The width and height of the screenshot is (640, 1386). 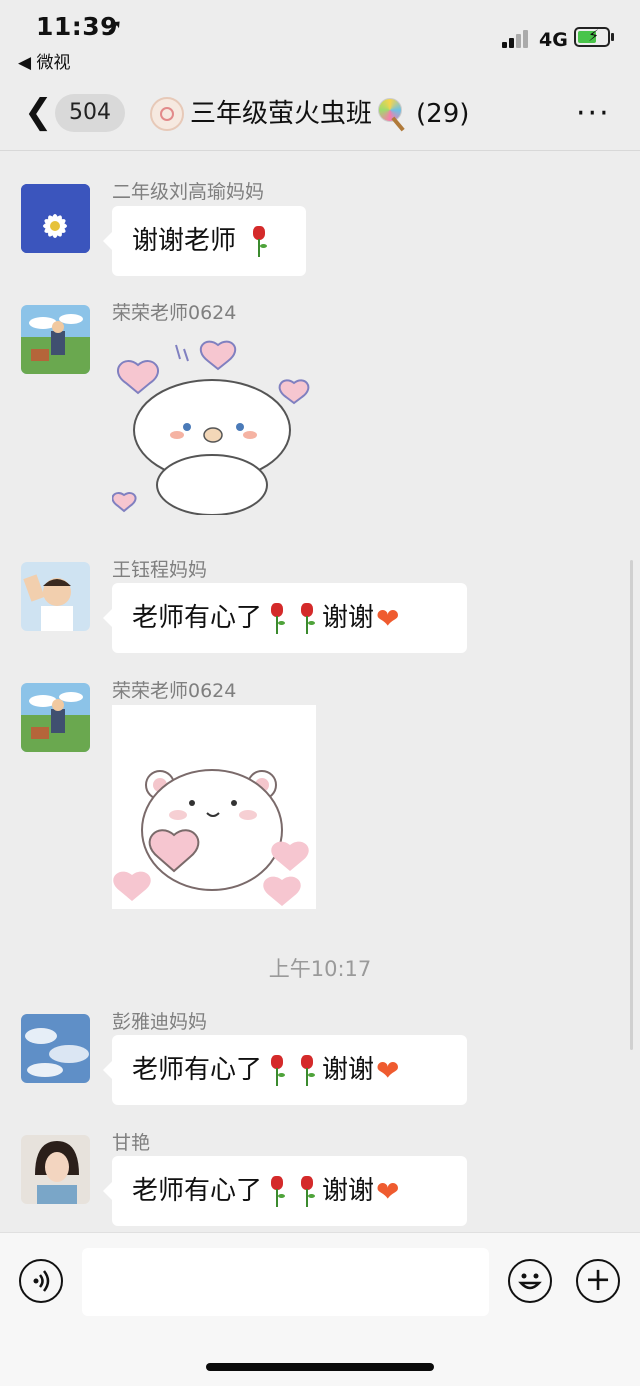 I want to click on puppy-hearts-sticker, so click(x=213, y=437).